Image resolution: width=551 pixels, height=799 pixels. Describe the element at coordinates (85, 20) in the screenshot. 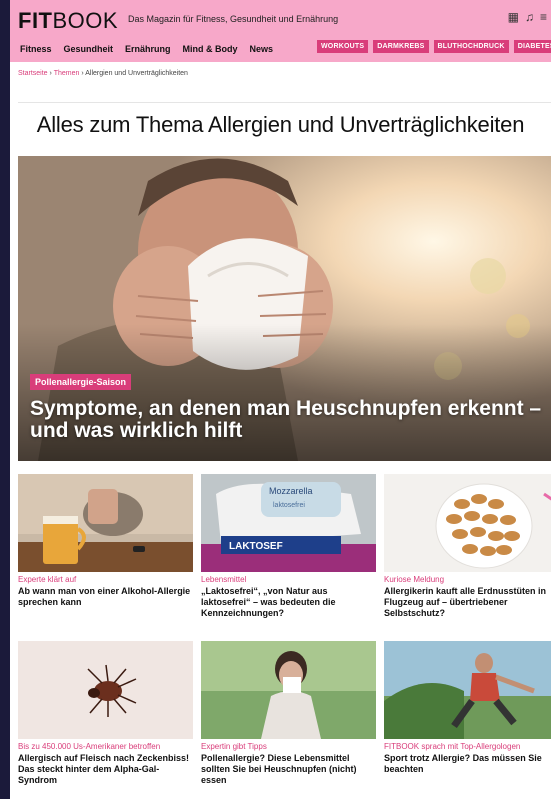

I see `logo-thin: BOOK` at that location.